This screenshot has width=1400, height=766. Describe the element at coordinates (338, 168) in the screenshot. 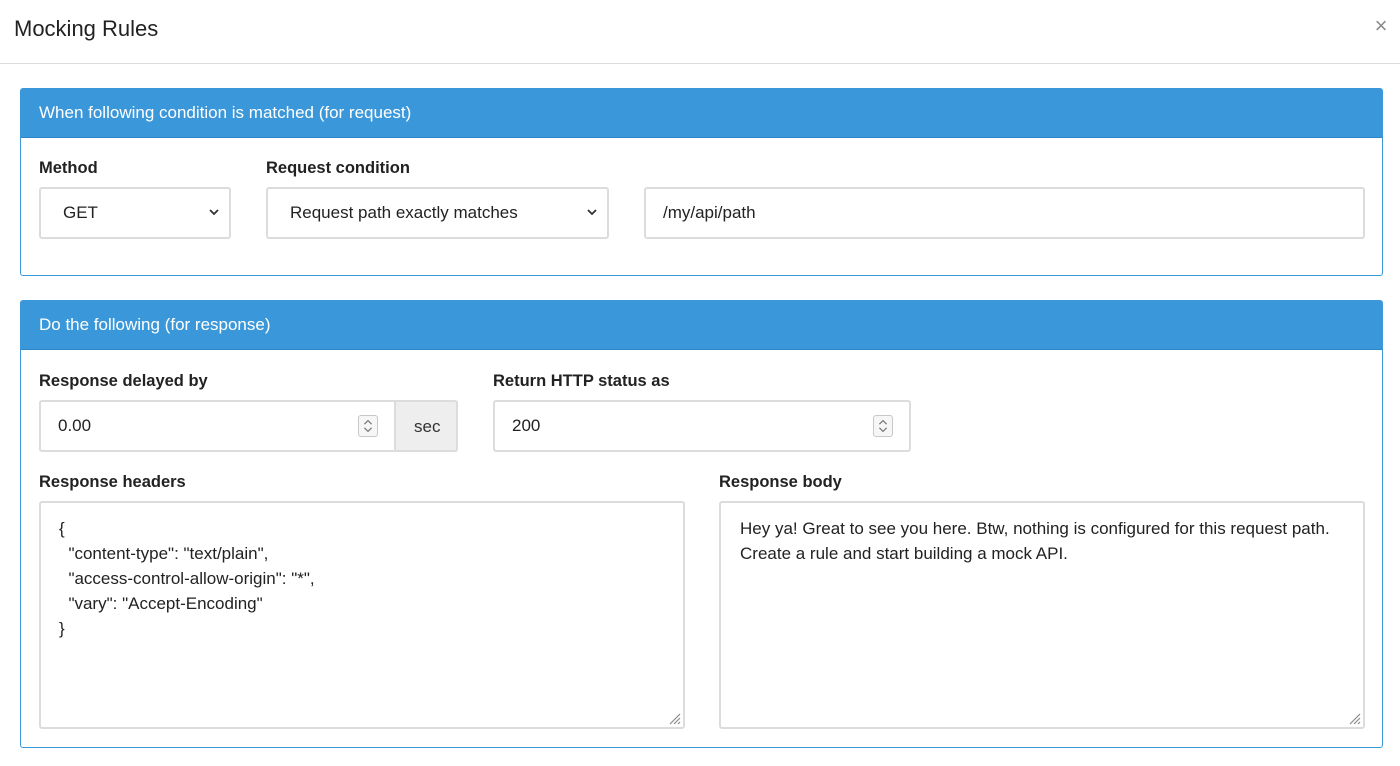

I see `request-condition-label: Request condition` at that location.